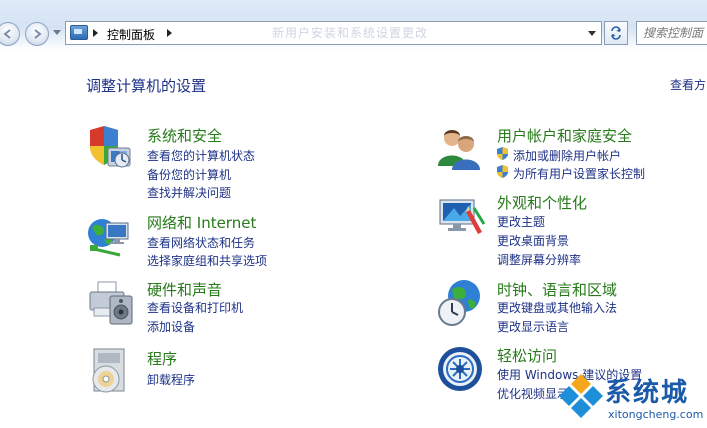 This screenshot has width=707, height=428. Describe the element at coordinates (353, 25) in the screenshot. I see `address-bar: 控制面板 新用户安装和系统设置更改` at that location.